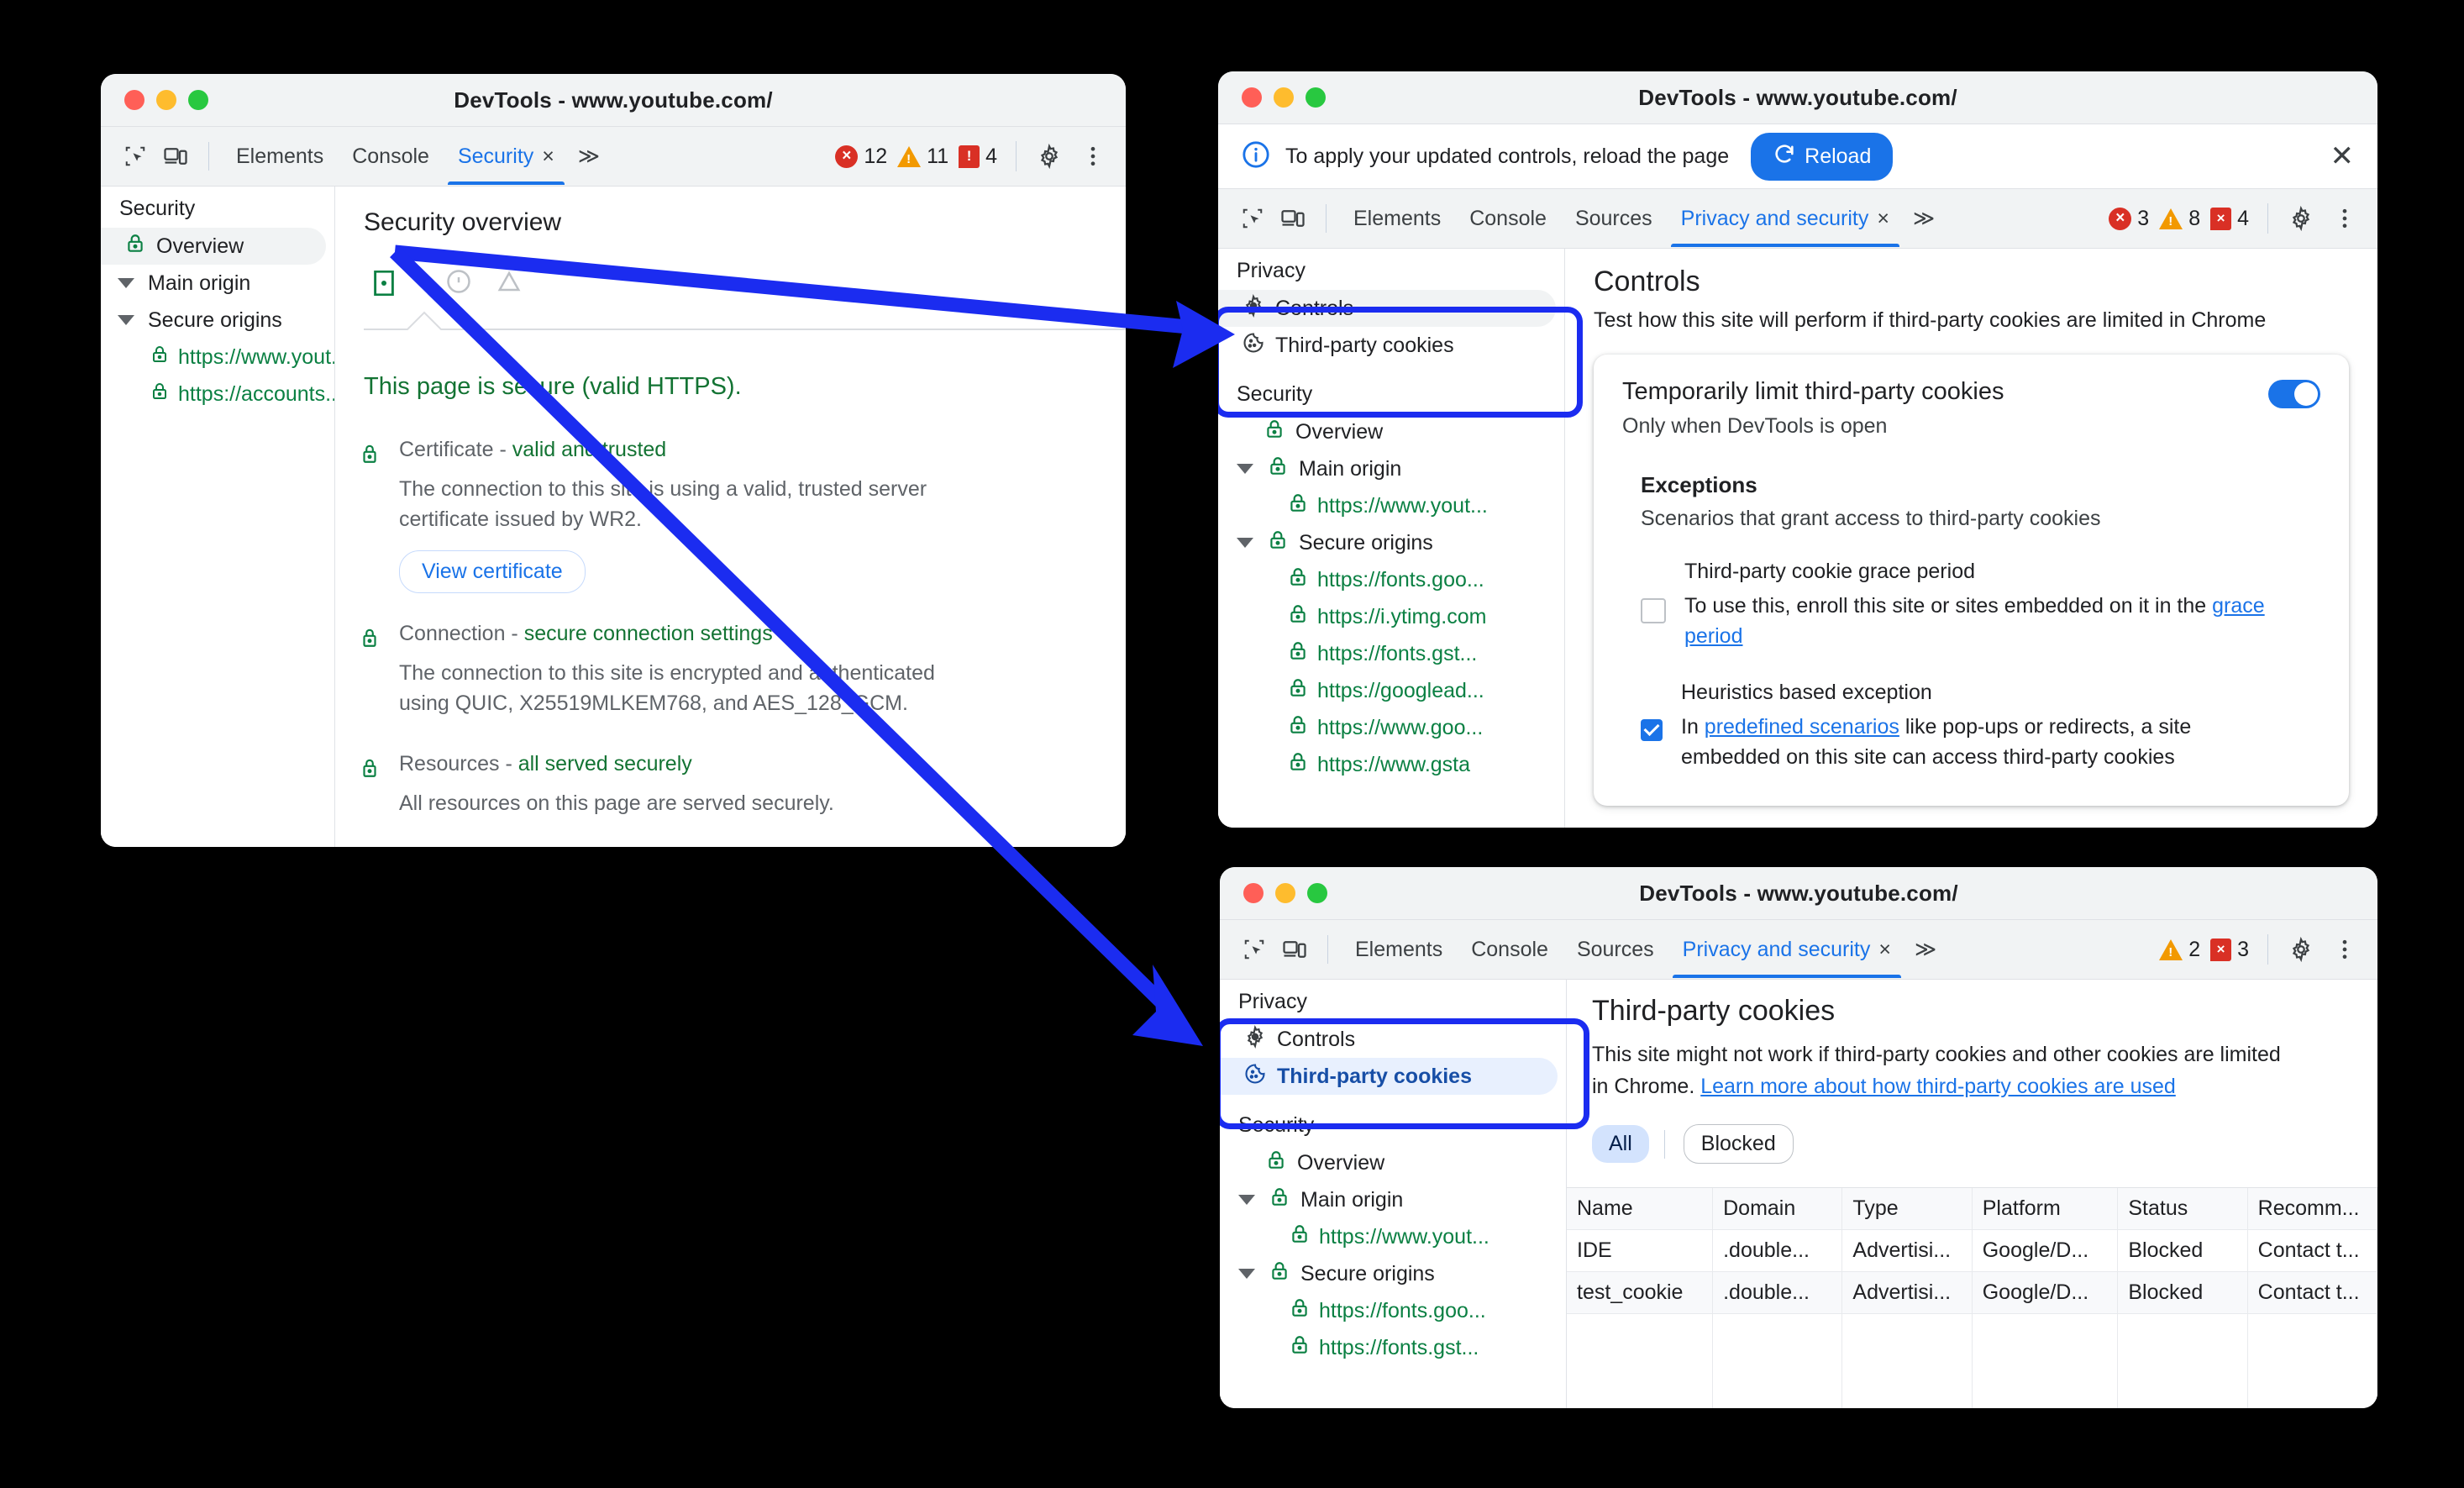 This screenshot has width=2464, height=1488. Describe the element at coordinates (2045, 1209) in the screenshot. I see `column-header-platform: Platform` at that location.